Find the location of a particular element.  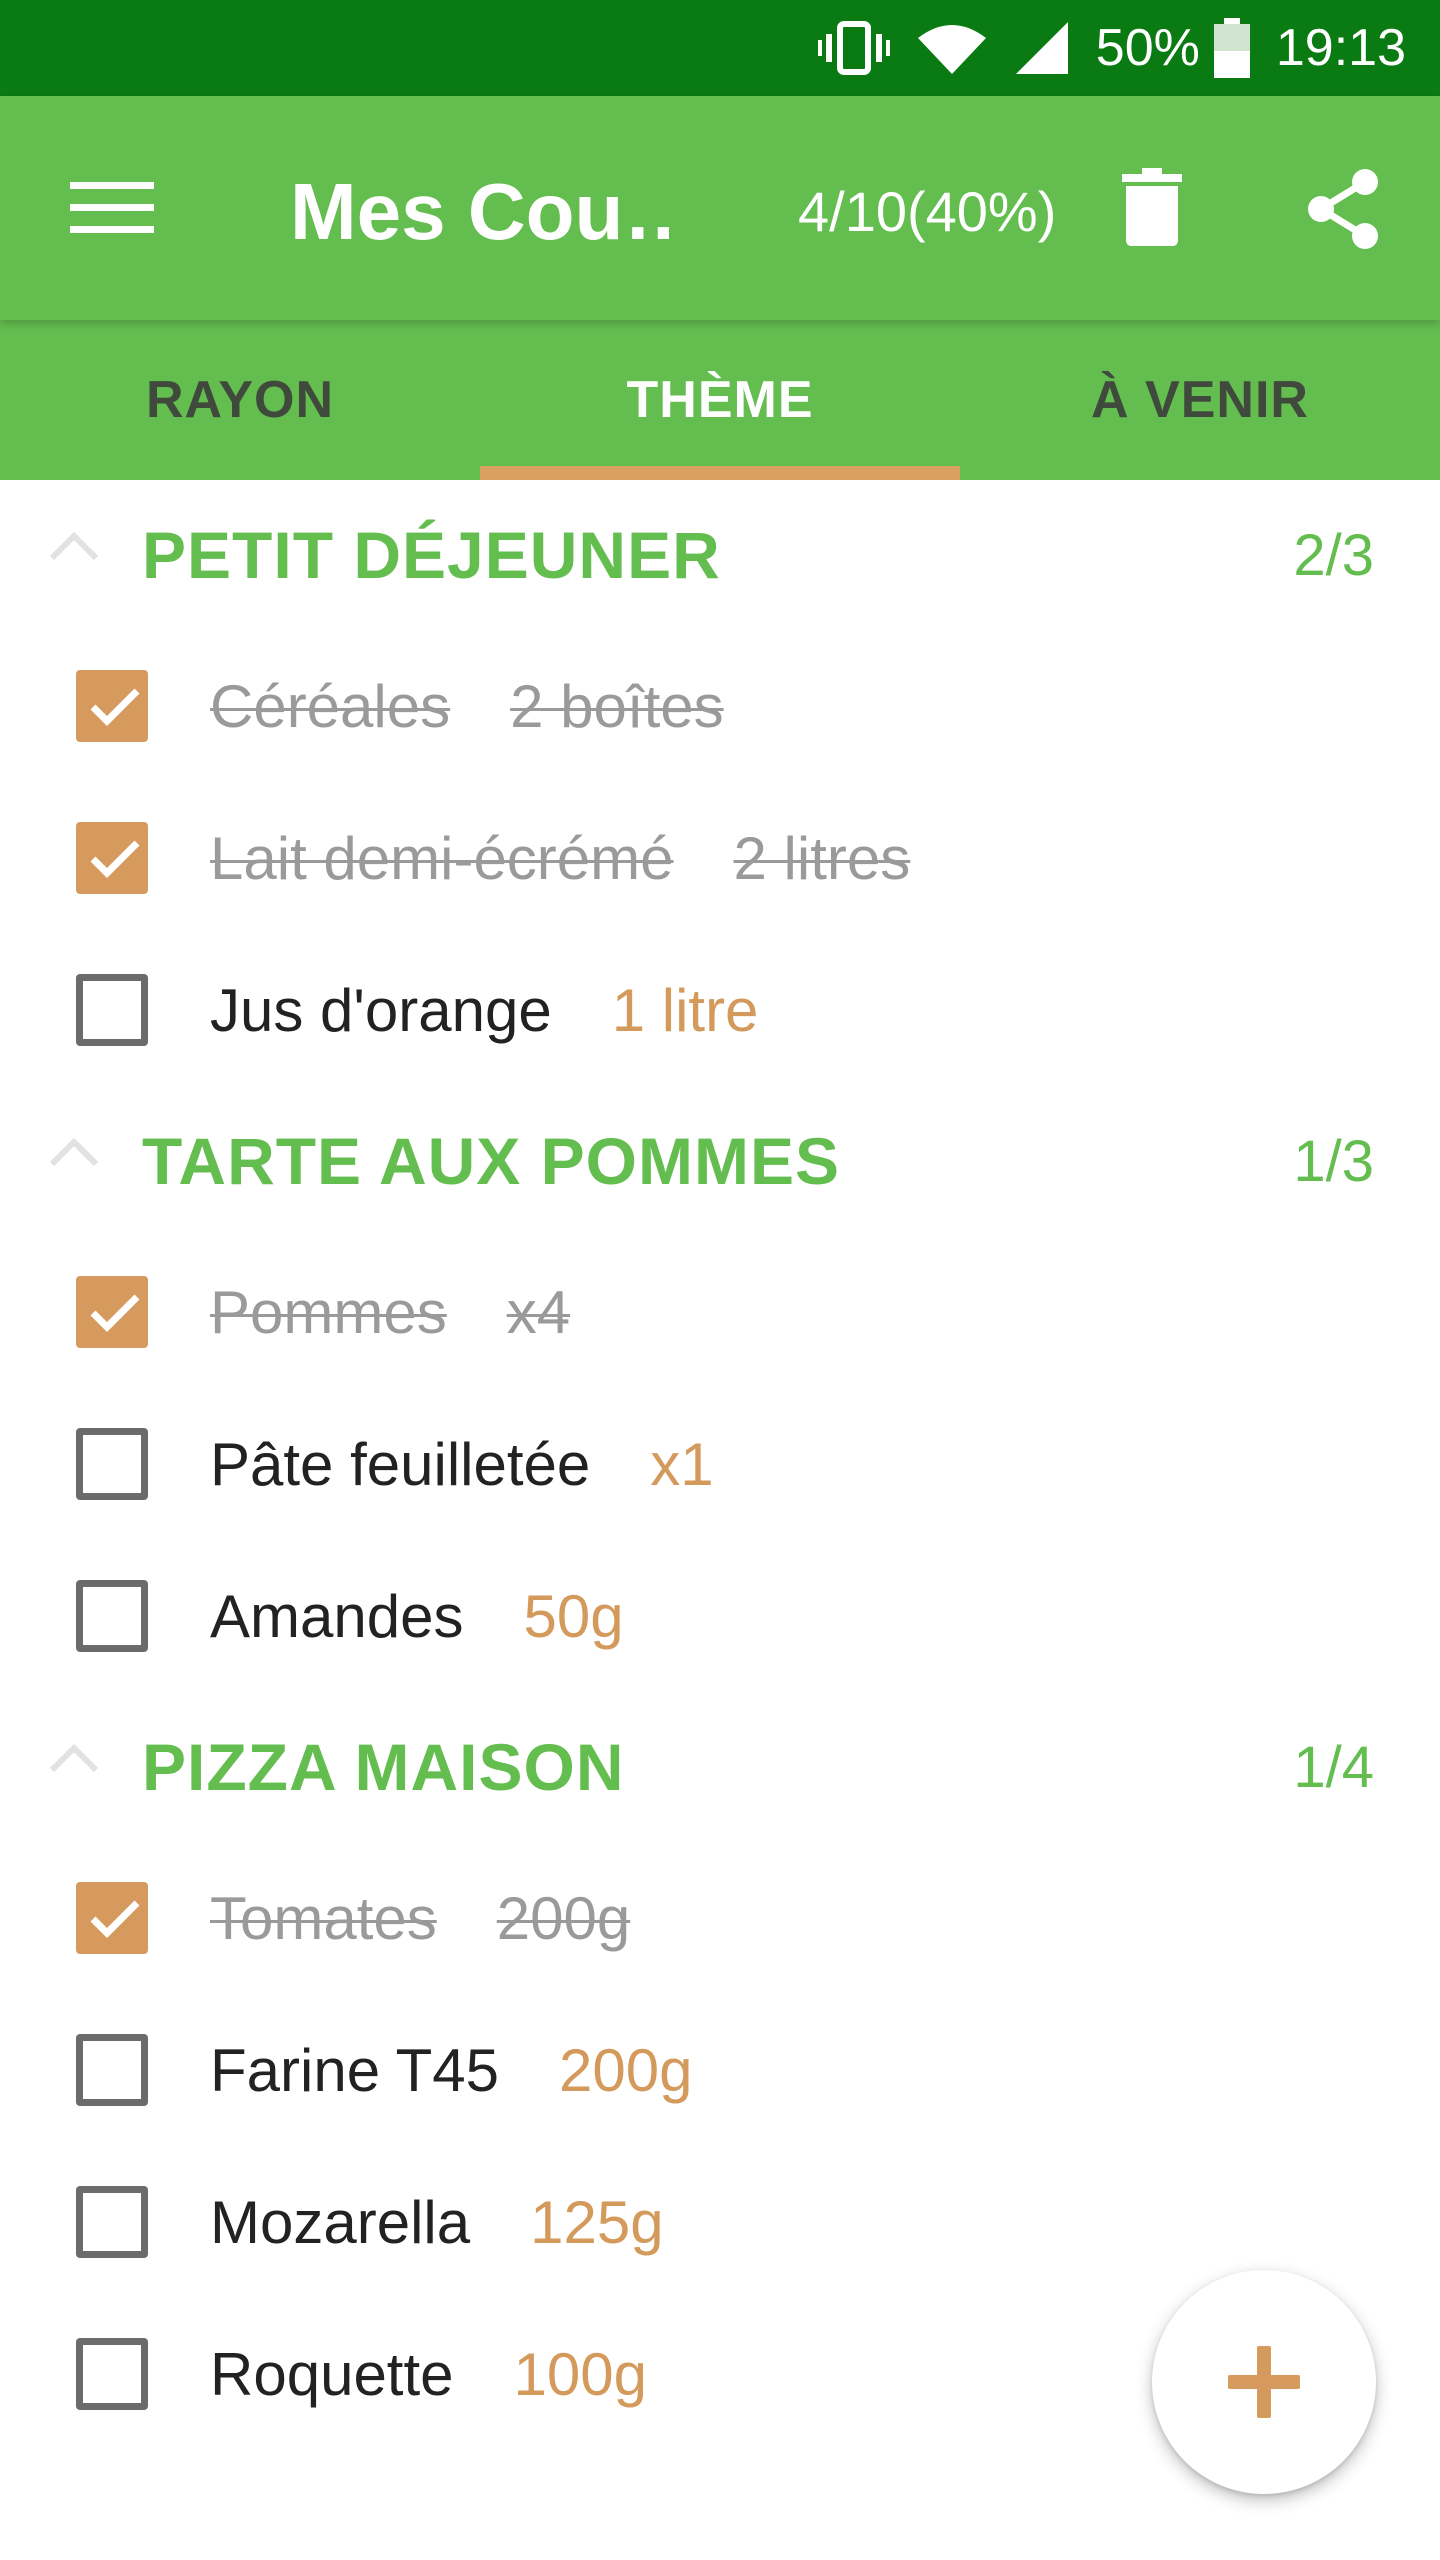

tab-rayon: RAYON is located at coordinates (240, 400).